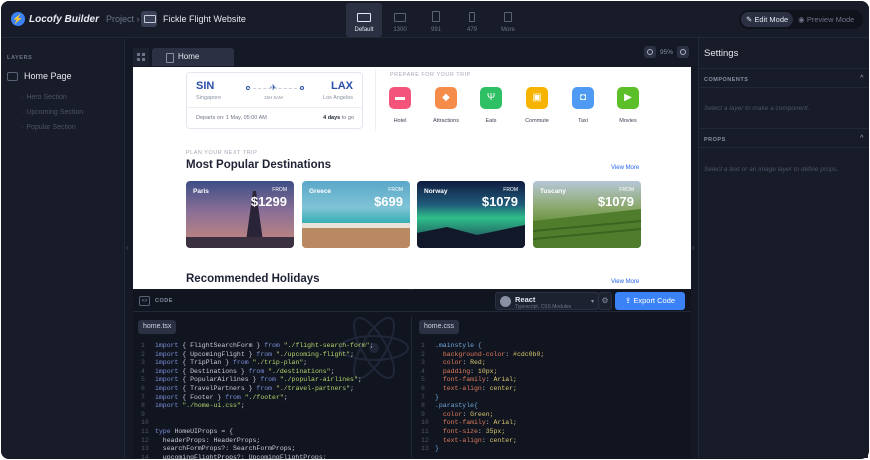  I want to click on destination-card-greece: Greece FROM $699, so click(356, 214).